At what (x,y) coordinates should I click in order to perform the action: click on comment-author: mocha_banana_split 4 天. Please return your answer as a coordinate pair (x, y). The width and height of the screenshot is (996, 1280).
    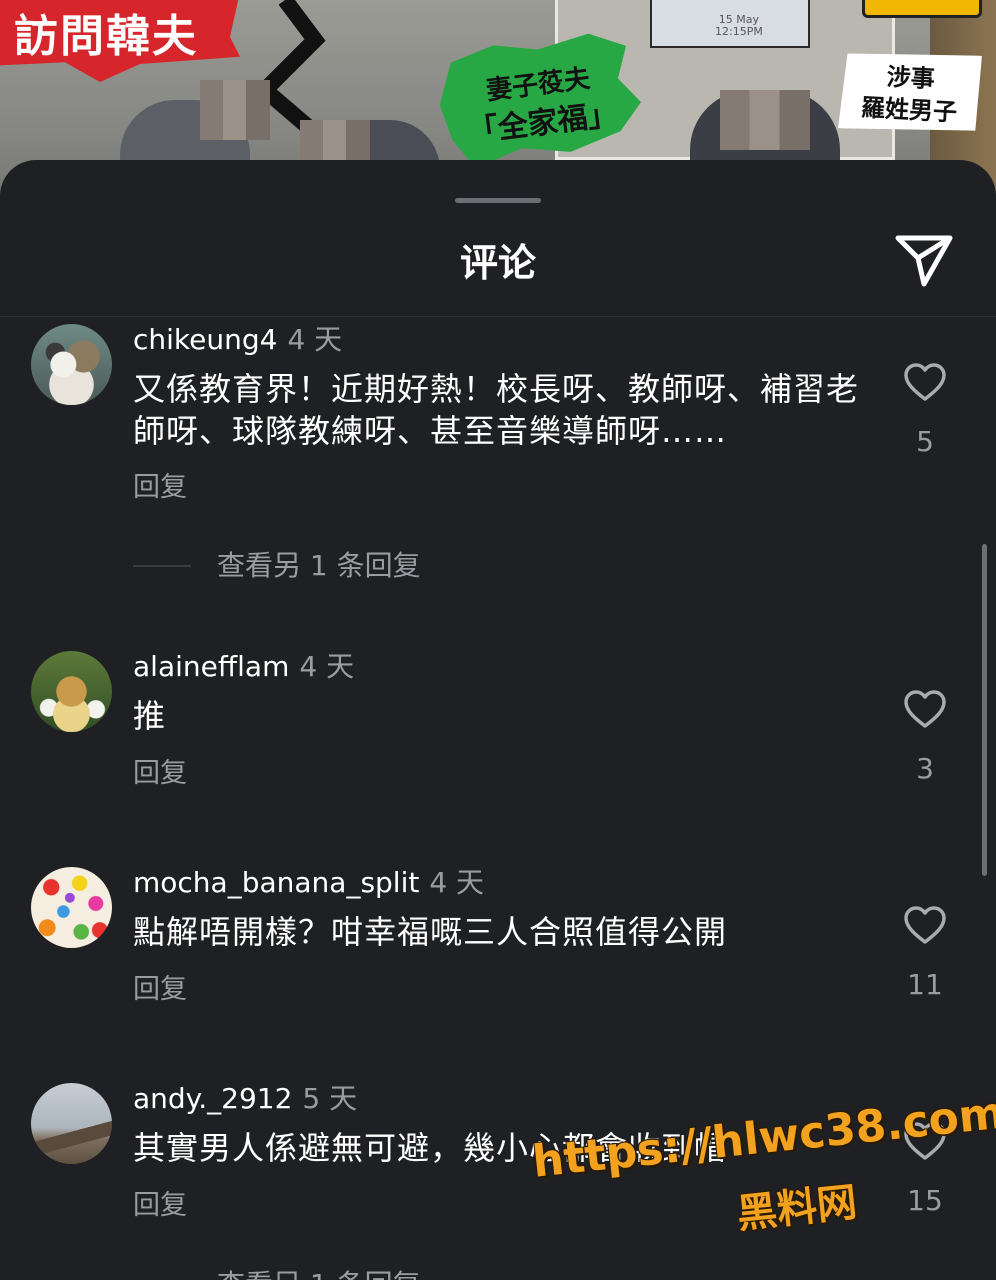
    Looking at the image, I should click on (308, 883).